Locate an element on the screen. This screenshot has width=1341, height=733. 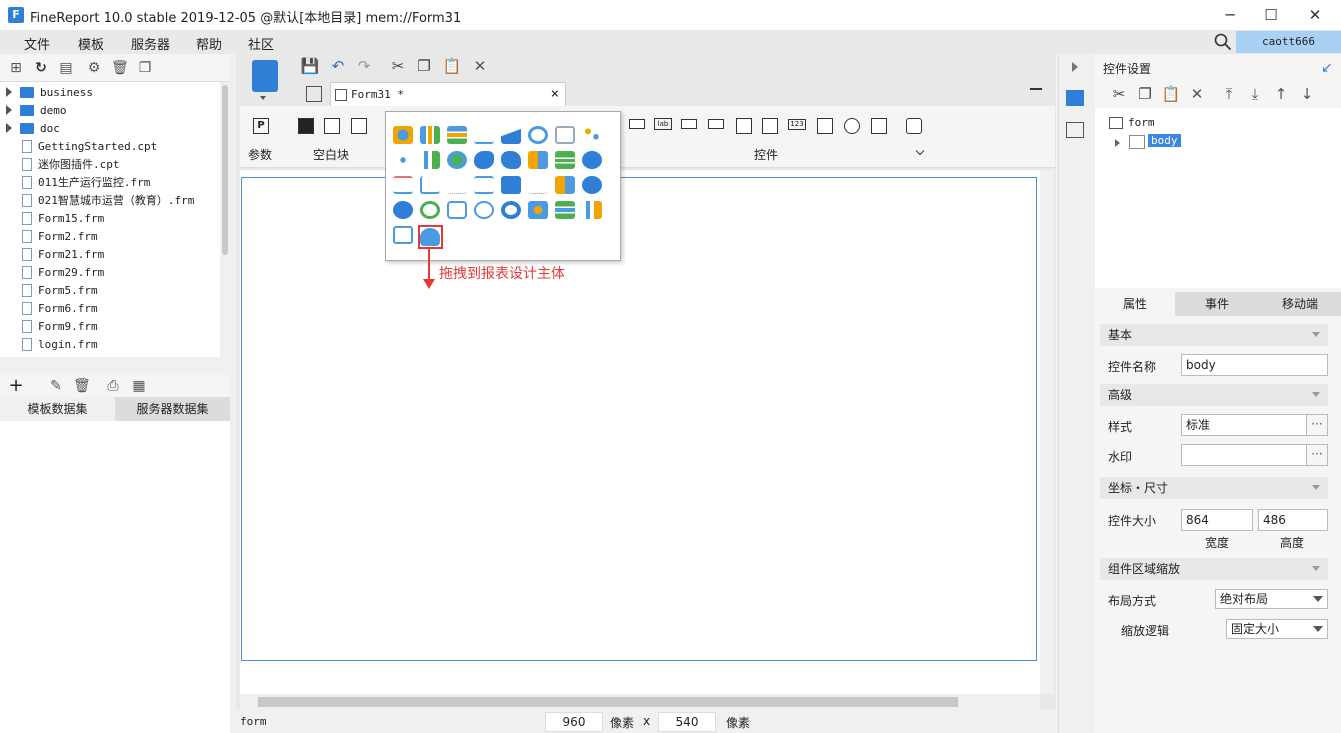
tree-hscrollbar is located at coordinates (115, 362).